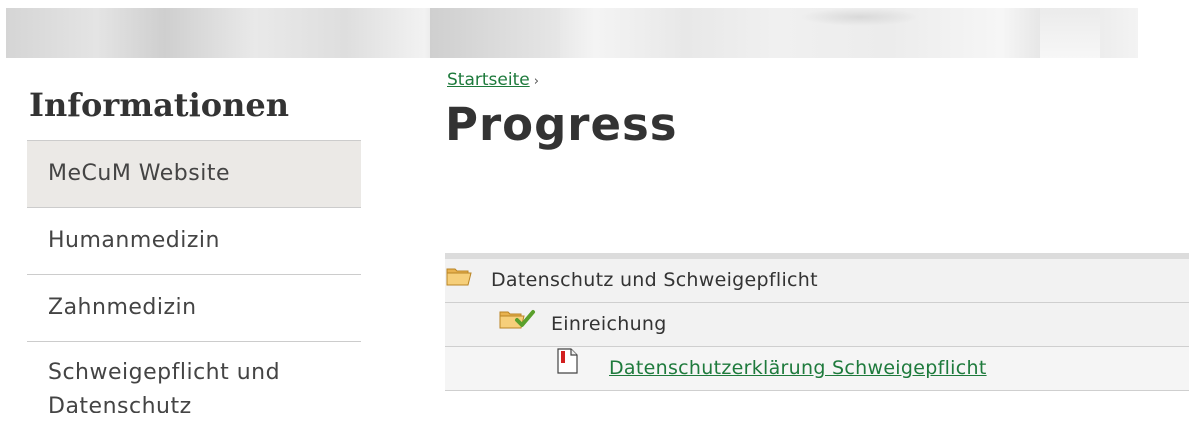 Image resolution: width=1189 pixels, height=425 pixels. What do you see at coordinates (488, 80) in the screenshot?
I see `breadcrumb-home-link: Startseite` at bounding box center [488, 80].